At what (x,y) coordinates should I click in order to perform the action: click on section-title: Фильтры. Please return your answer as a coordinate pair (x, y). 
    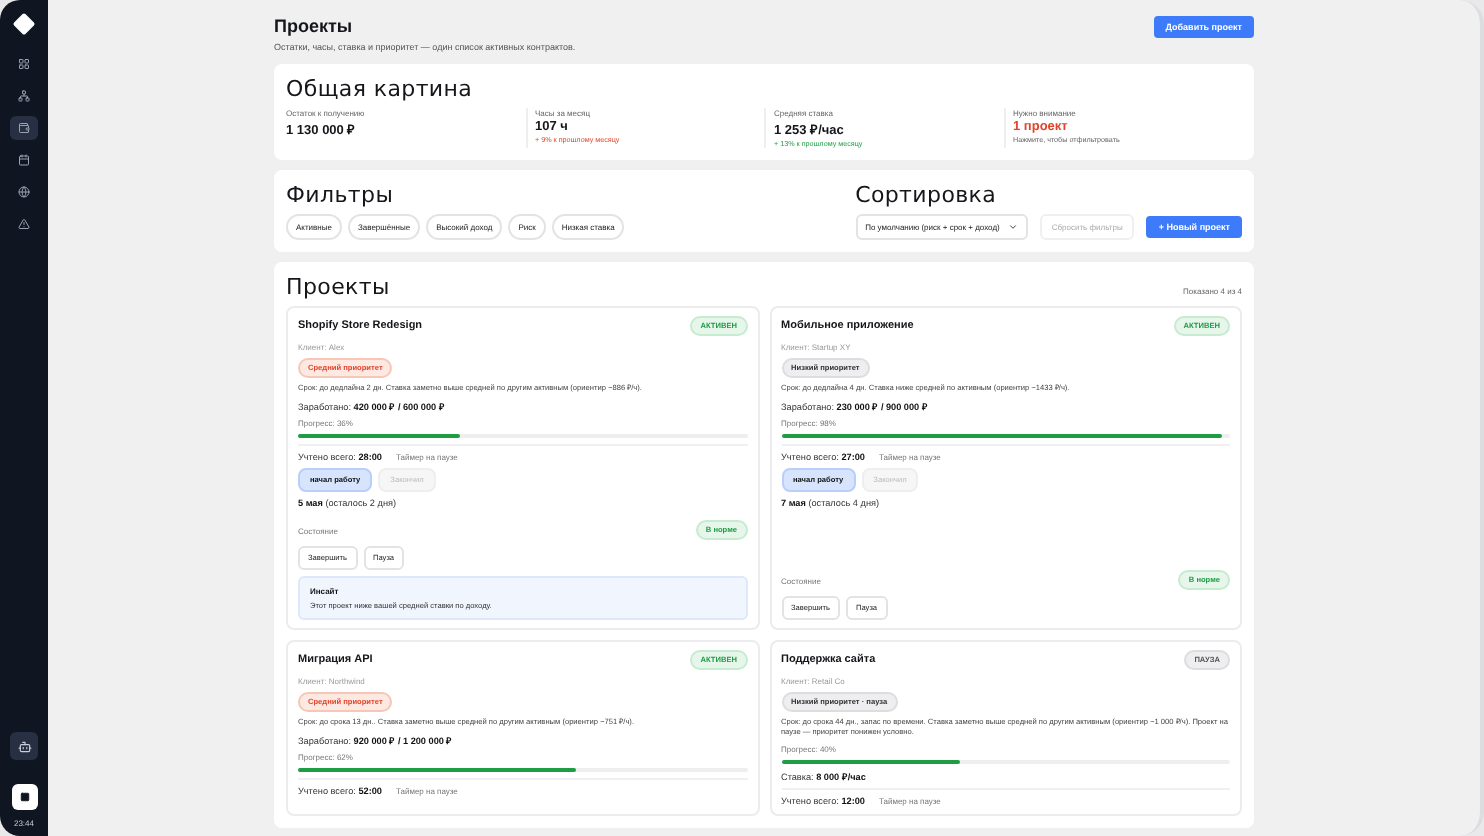
    Looking at the image, I should click on (341, 195).